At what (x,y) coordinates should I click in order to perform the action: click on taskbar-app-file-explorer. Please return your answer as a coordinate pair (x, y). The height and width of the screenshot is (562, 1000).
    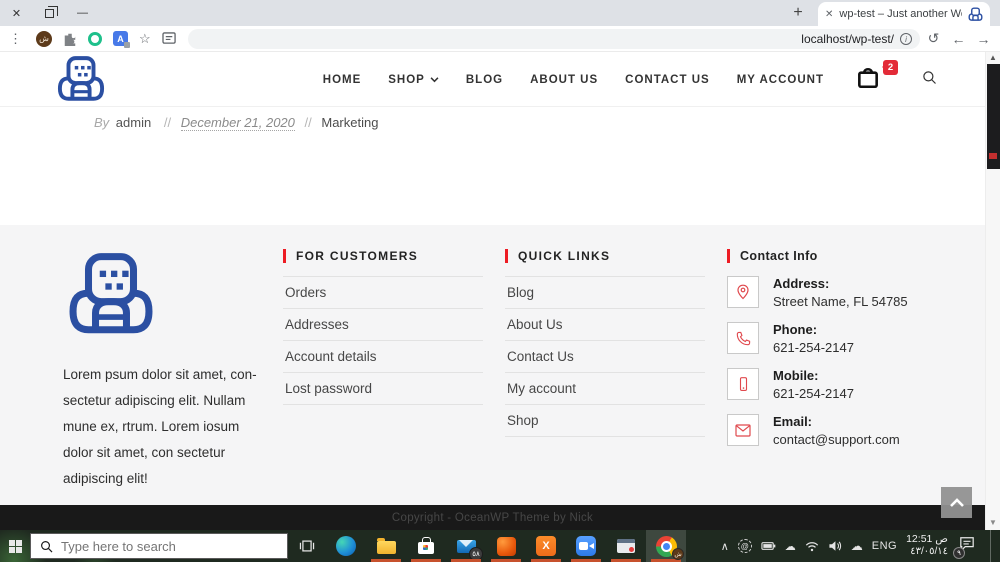
    Looking at the image, I should click on (386, 546).